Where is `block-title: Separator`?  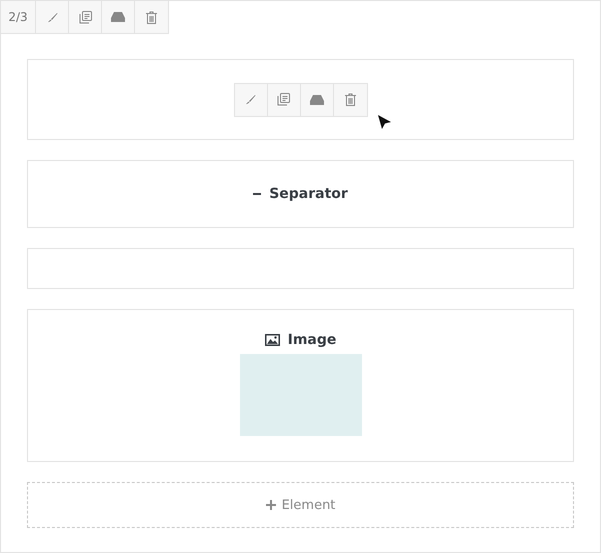 block-title: Separator is located at coordinates (308, 194).